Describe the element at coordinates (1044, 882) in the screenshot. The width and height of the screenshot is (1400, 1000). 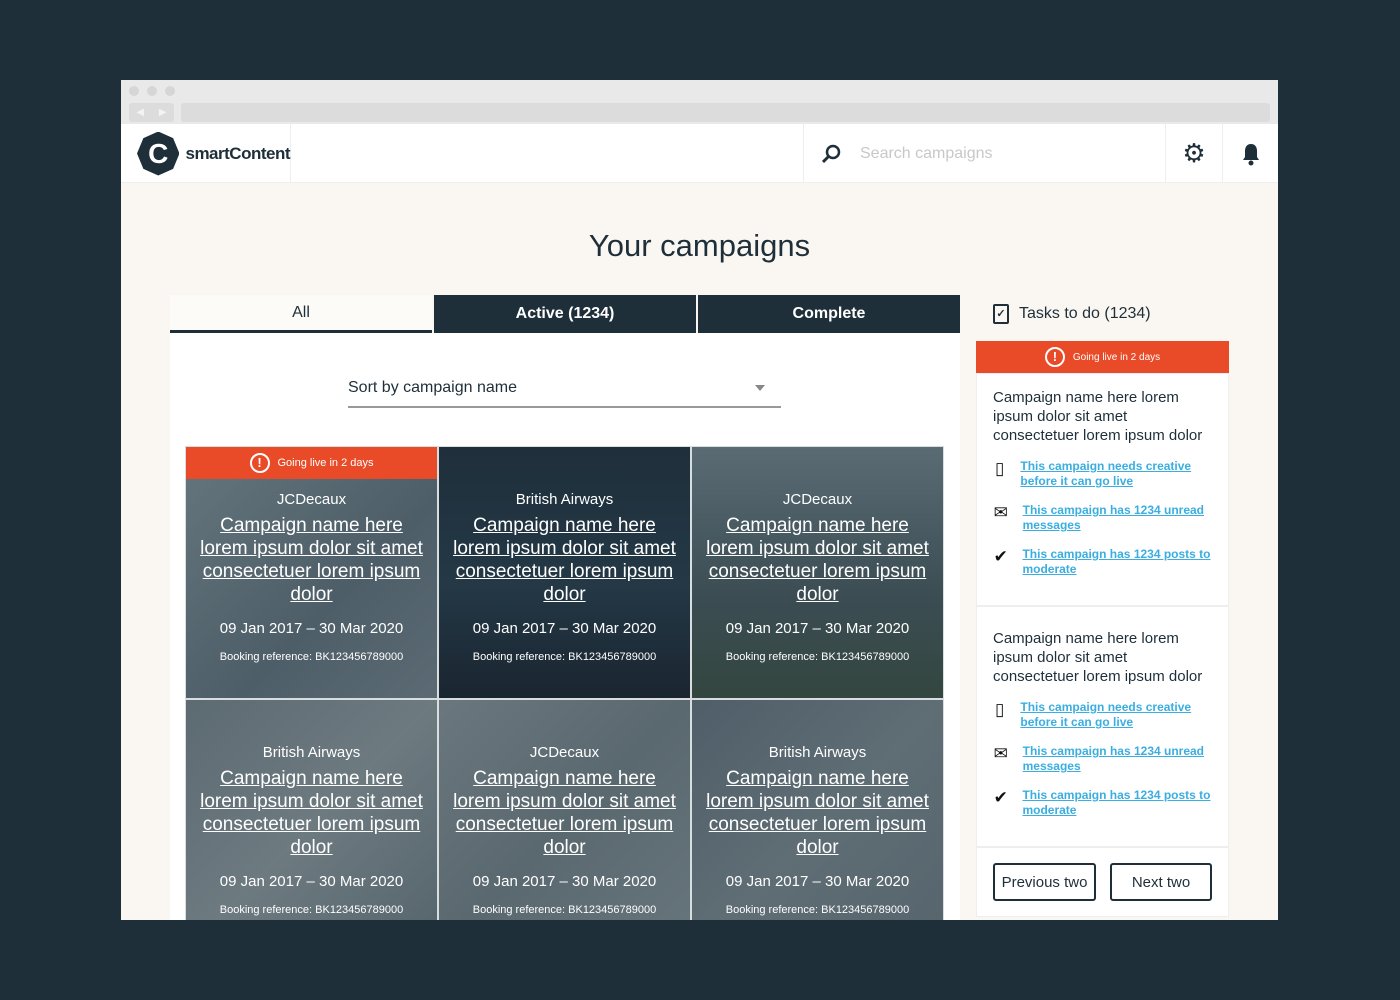
I see `previous-two-button: Previous two` at that location.